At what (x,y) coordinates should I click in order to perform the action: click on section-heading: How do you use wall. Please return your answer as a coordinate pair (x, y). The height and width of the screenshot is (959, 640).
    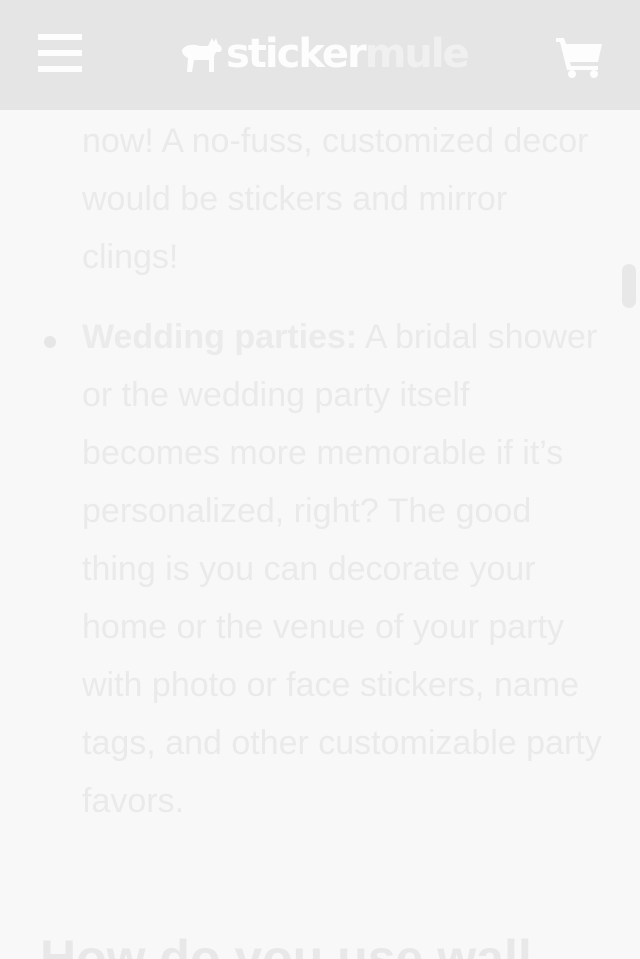
    Looking at the image, I should click on (286, 944).